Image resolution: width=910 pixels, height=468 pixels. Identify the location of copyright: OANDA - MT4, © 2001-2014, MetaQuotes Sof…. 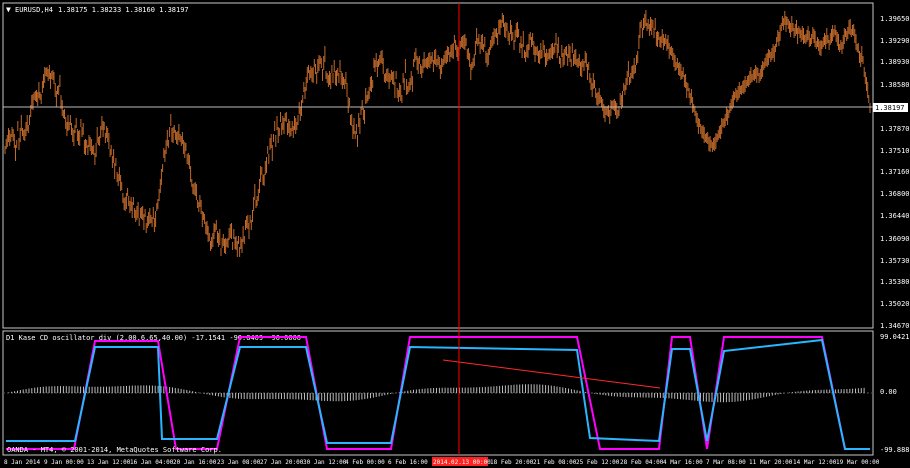
(114, 450).